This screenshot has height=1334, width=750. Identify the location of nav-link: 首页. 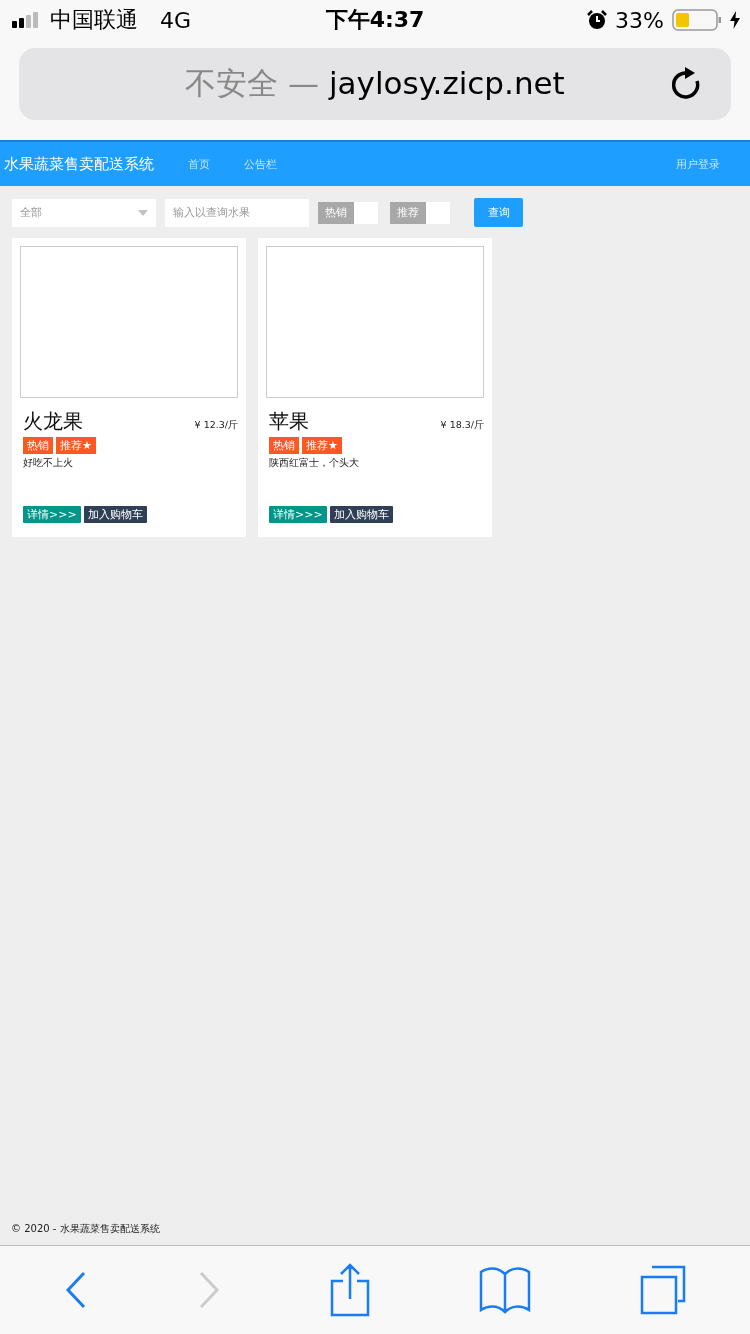
(199, 164).